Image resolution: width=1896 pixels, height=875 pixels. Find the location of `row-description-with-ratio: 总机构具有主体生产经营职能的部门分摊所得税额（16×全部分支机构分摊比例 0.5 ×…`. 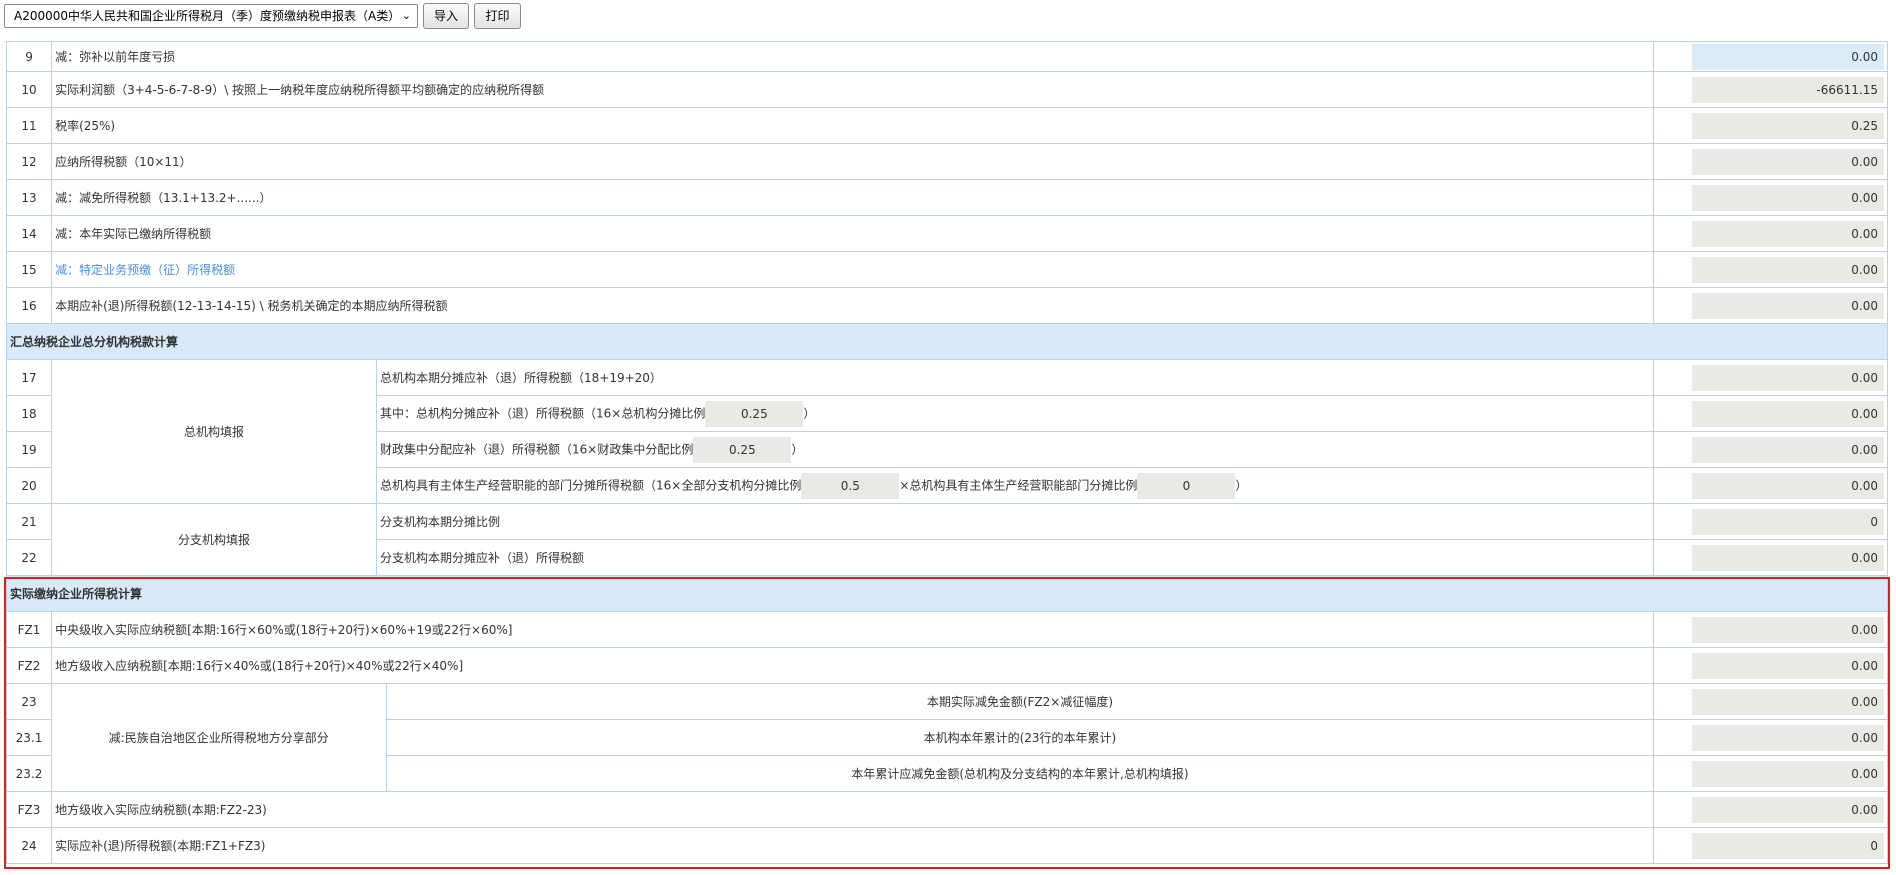

row-description-with-ratio: 总机构具有主体生产经营职能的部门分摊所得税额（16×全部分支机构分摊比例 0.5 ×… is located at coordinates (1015, 485).